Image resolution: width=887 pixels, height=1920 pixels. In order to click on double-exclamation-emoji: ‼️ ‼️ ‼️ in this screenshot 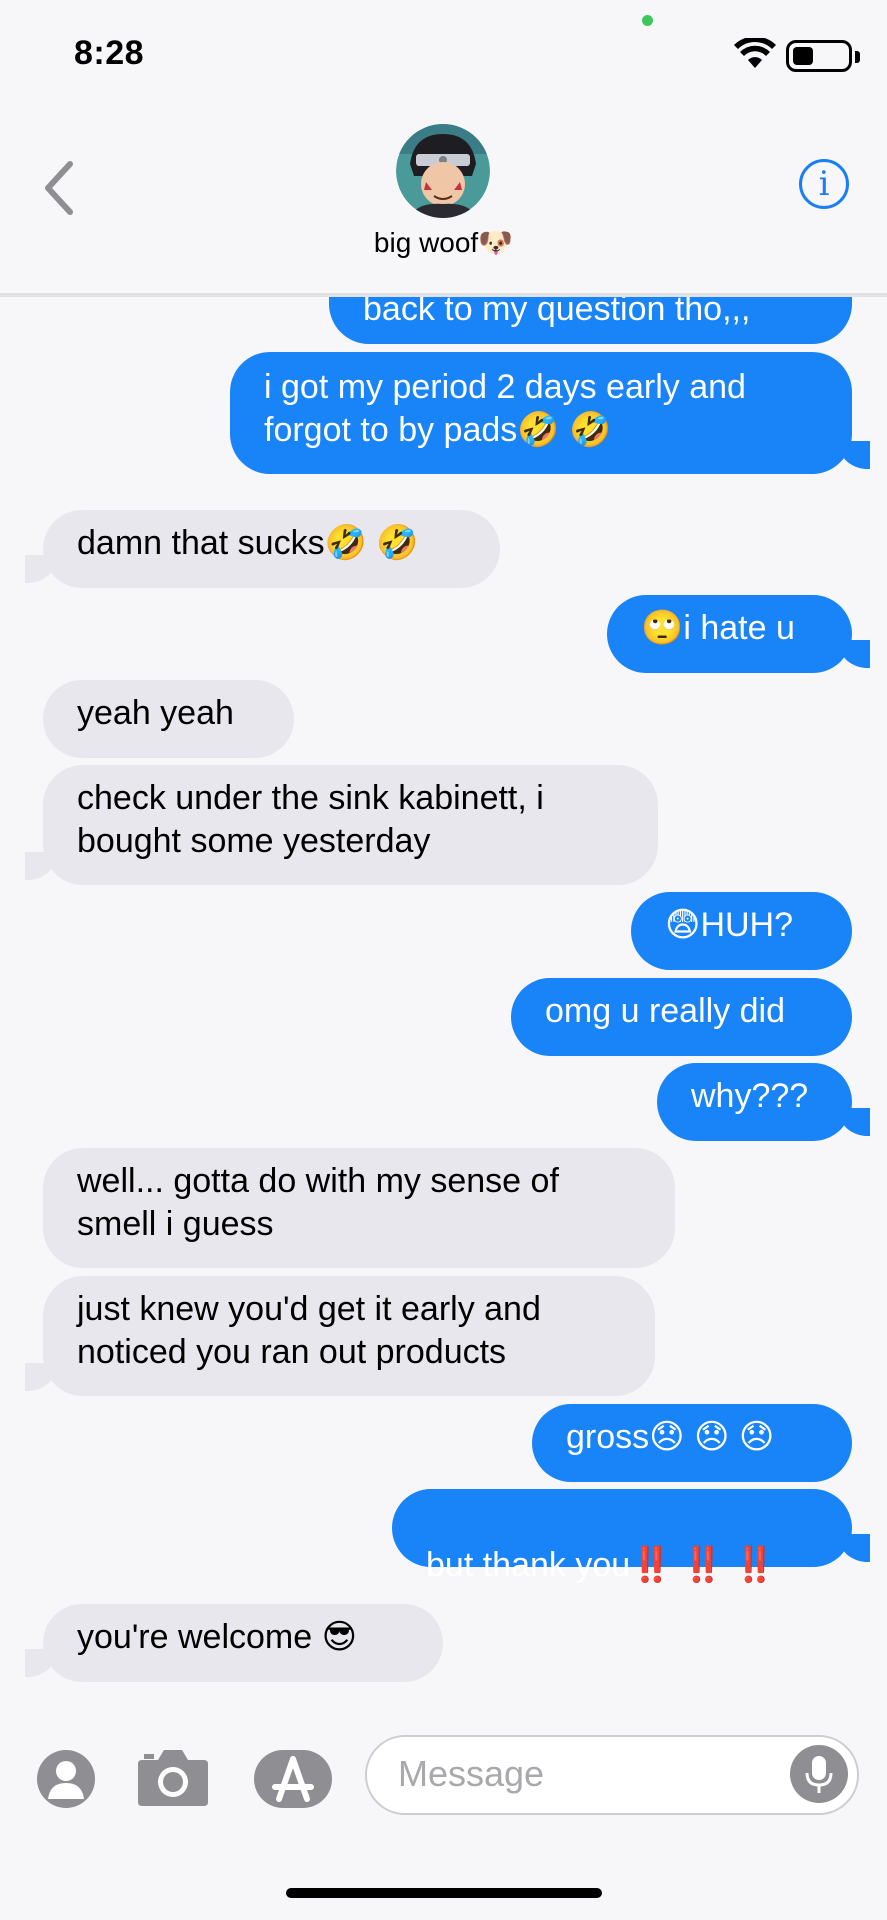, I will do `click(703, 1565)`.